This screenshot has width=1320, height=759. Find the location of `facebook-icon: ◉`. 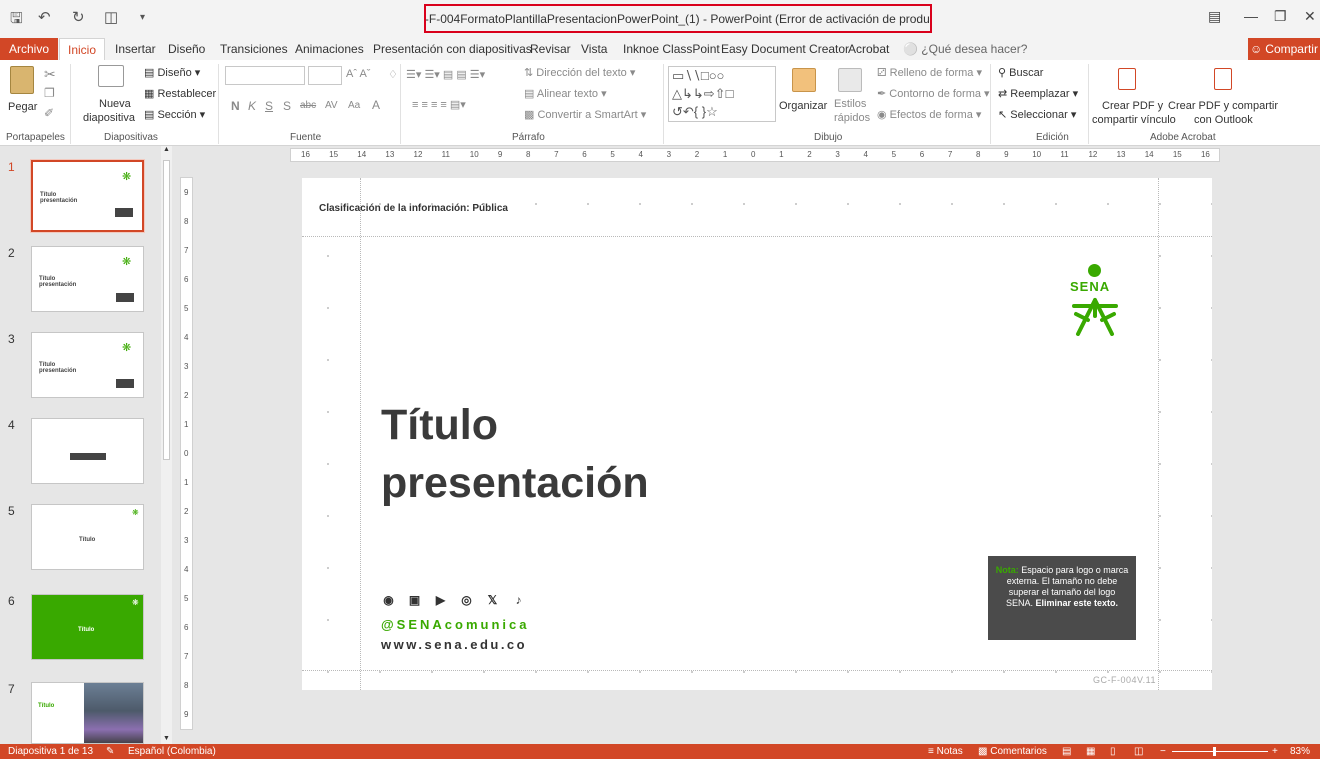

facebook-icon: ◉ is located at coordinates (388, 600).